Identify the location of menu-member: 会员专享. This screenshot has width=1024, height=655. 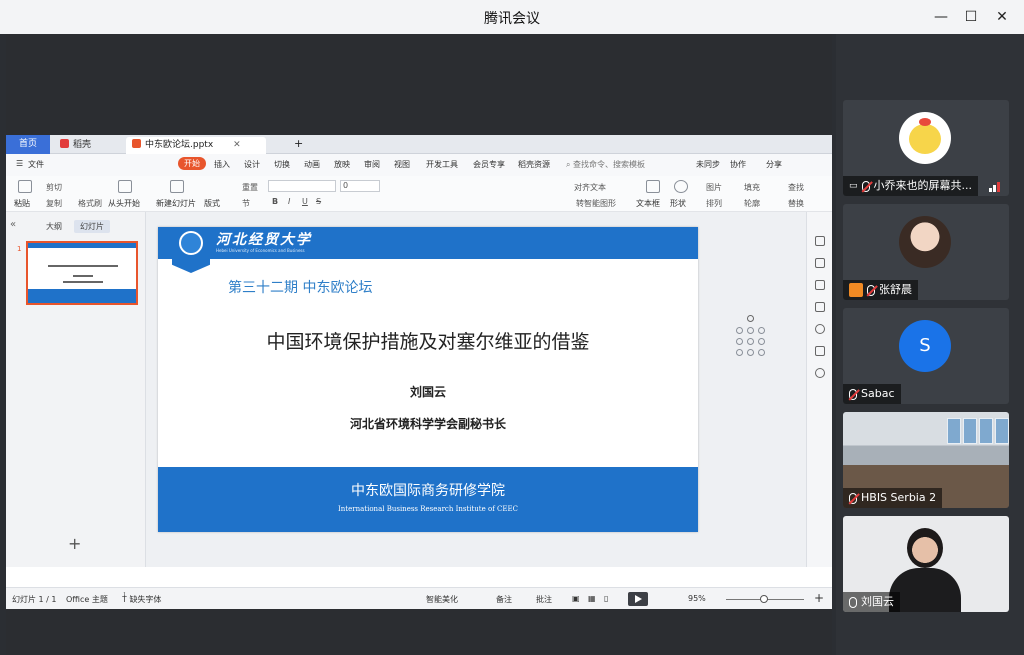
(489, 164).